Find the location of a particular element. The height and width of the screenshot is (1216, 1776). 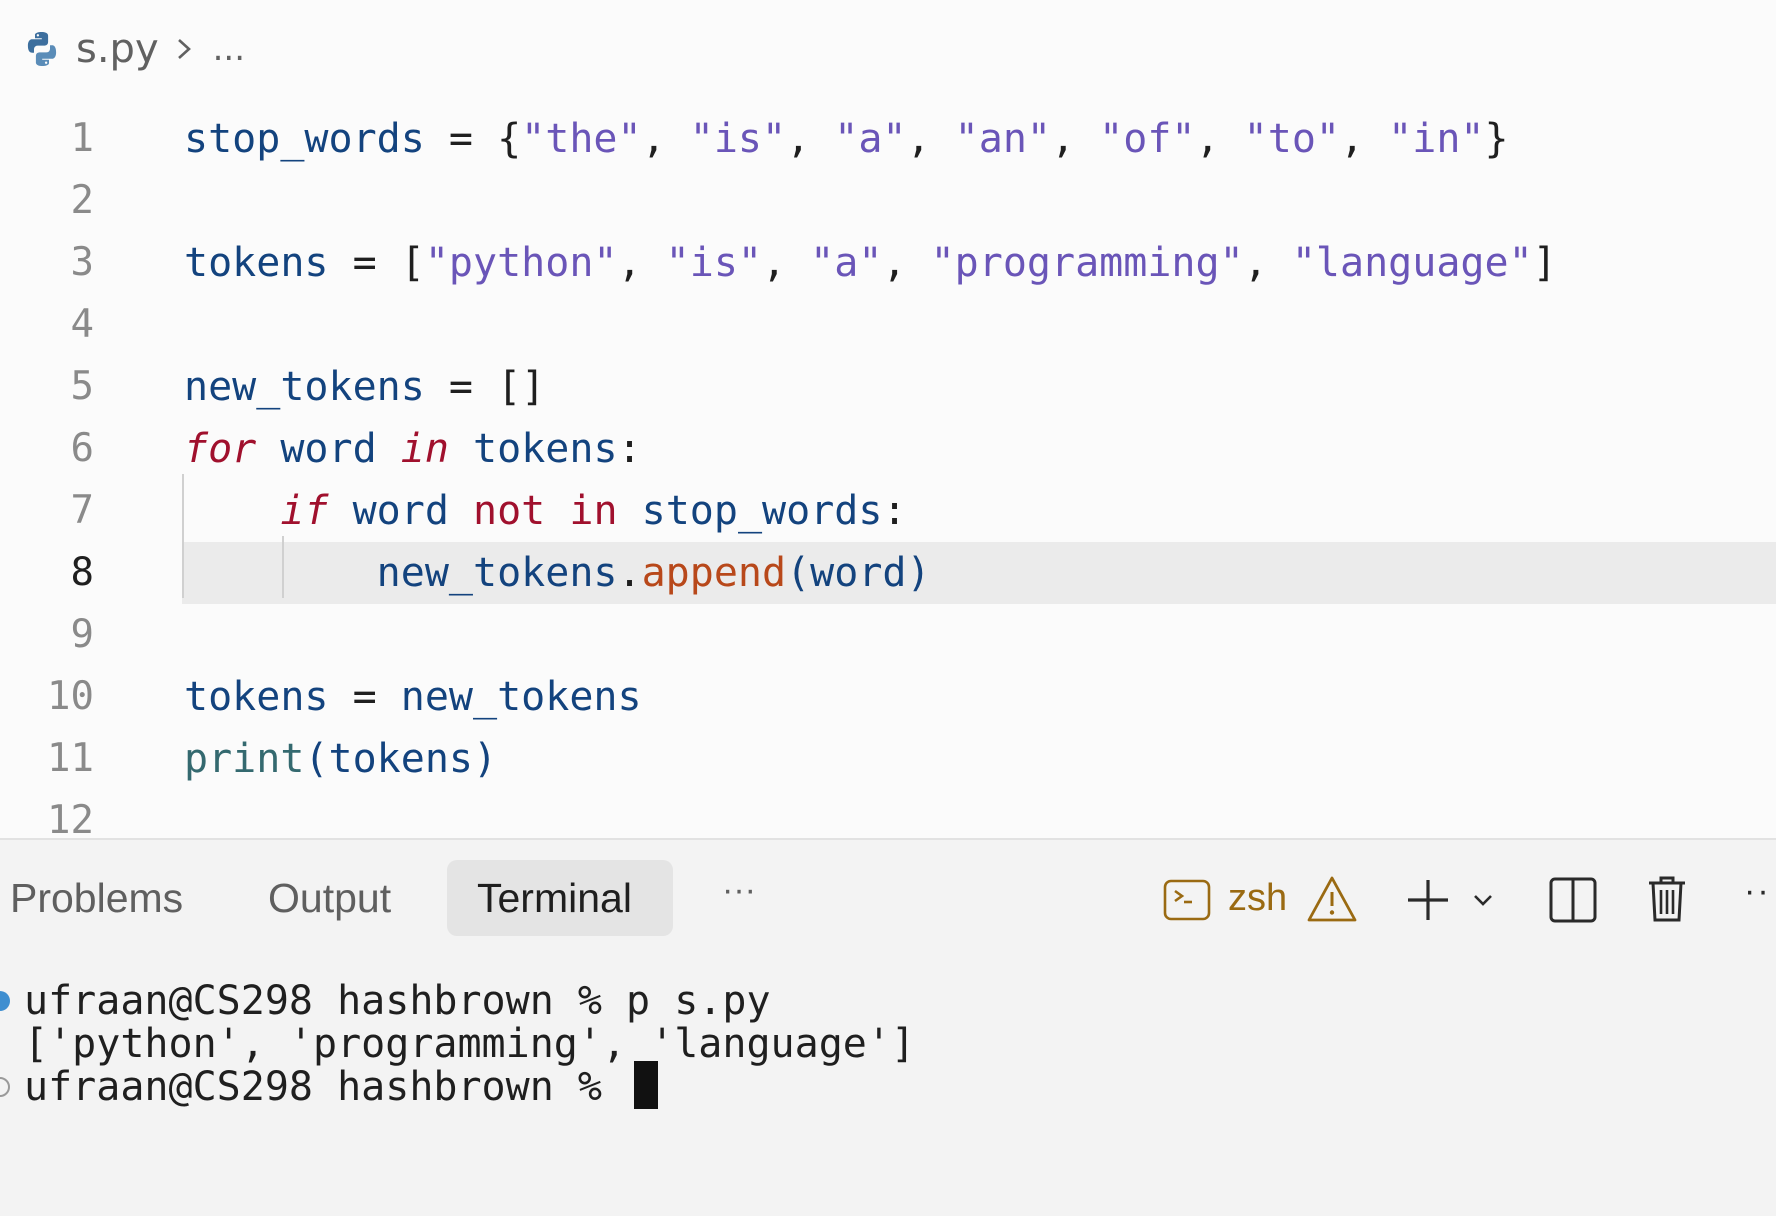

warning-icon is located at coordinates (1332, 899).